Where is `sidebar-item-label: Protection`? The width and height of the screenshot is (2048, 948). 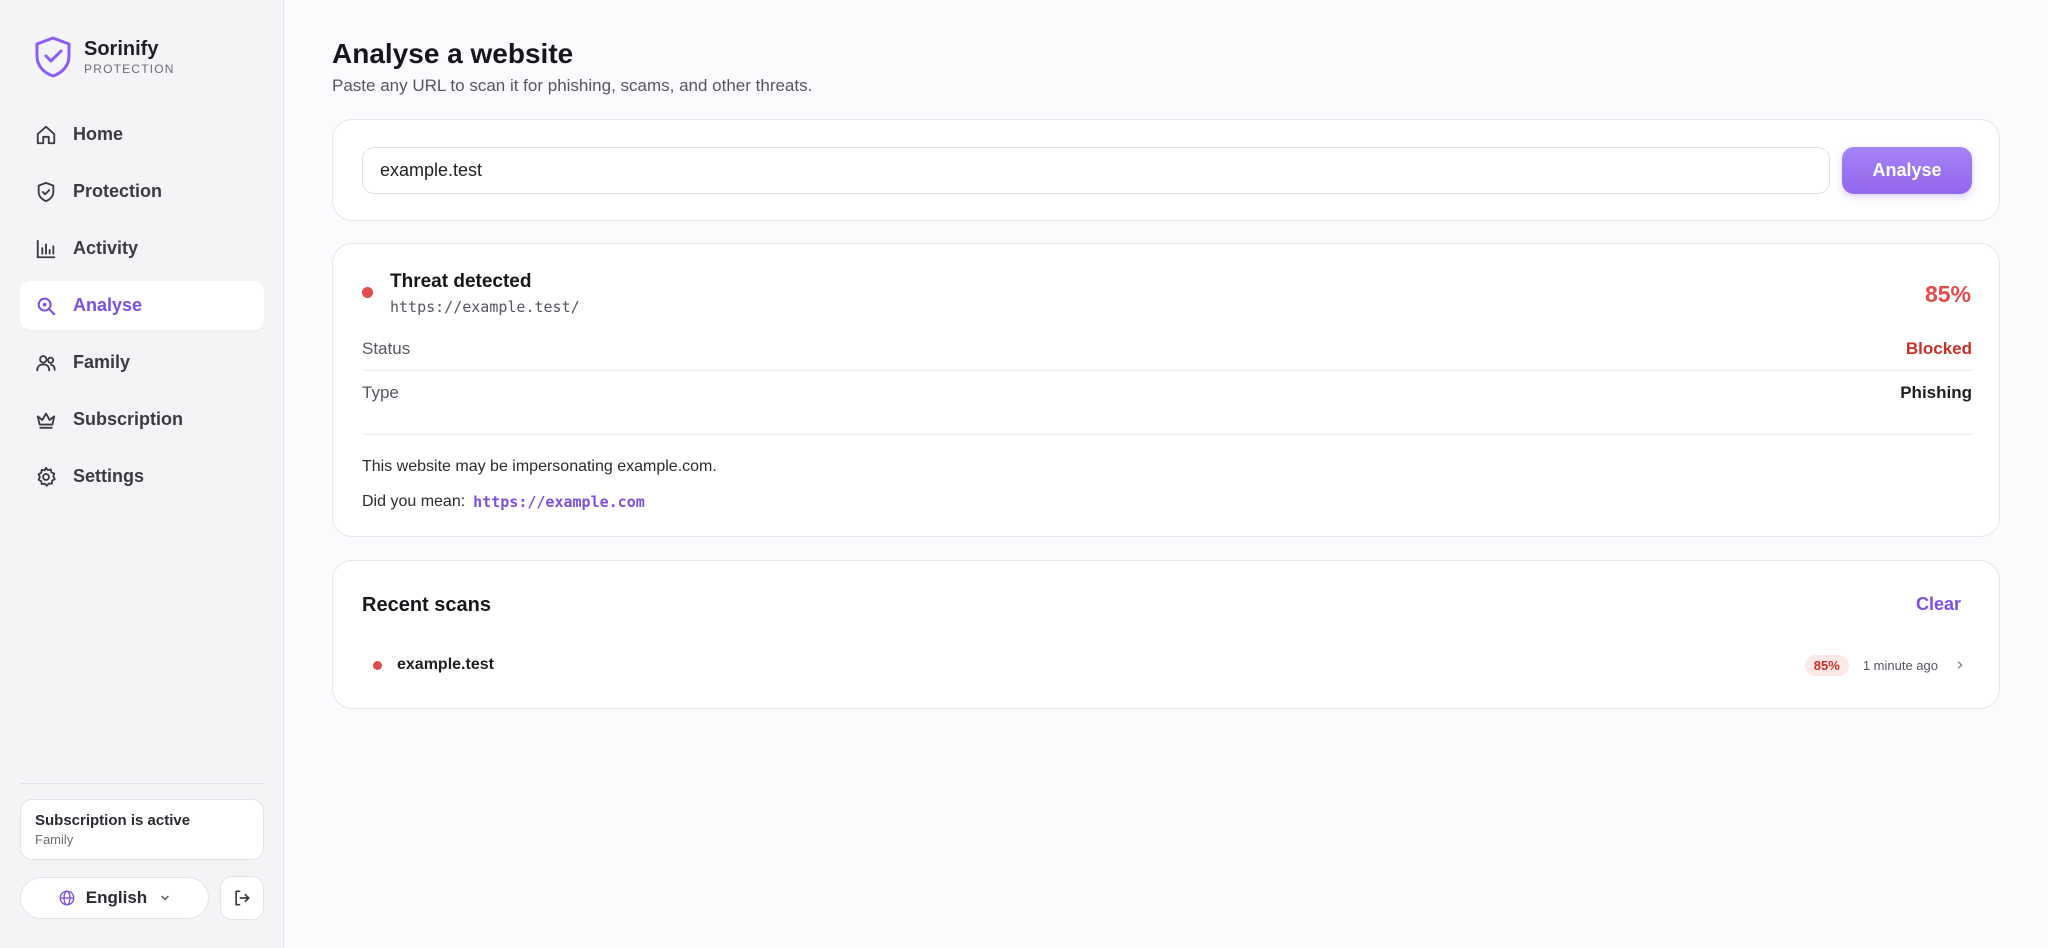 sidebar-item-label: Protection is located at coordinates (118, 191).